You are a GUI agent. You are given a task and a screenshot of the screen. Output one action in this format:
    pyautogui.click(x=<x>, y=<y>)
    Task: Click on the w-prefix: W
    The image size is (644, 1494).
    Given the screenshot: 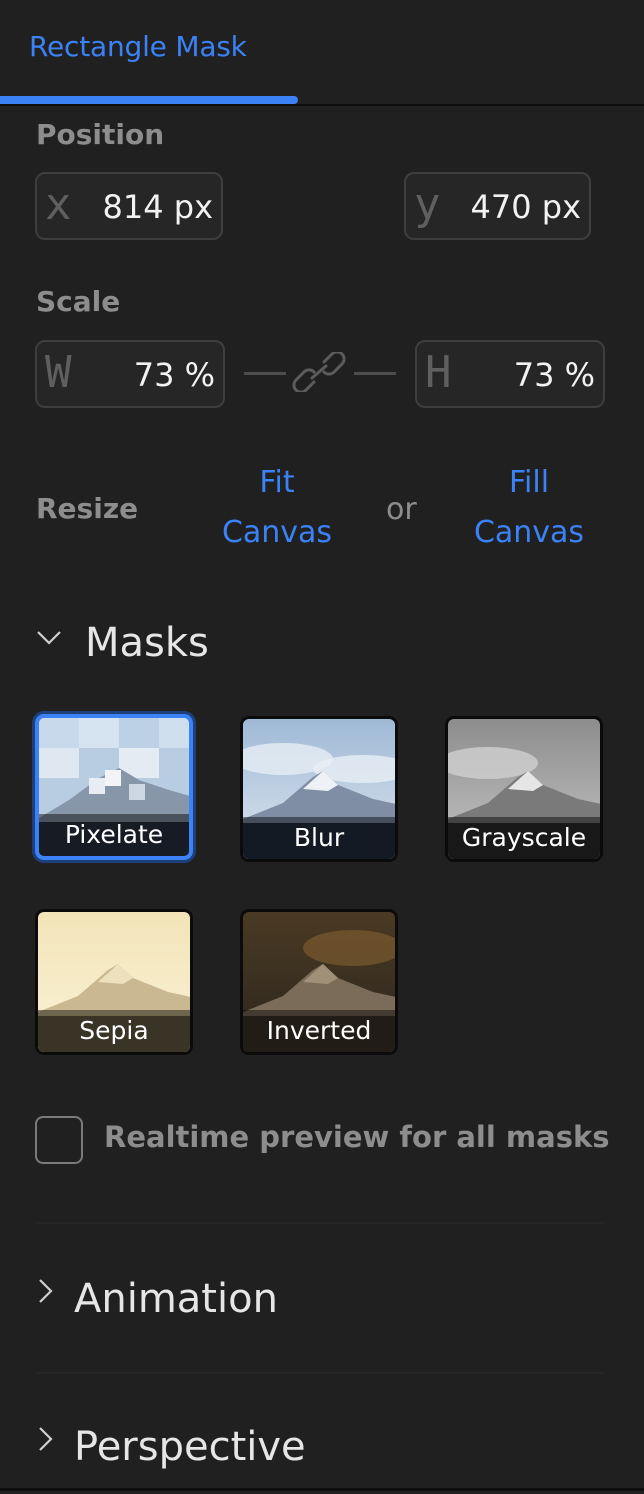 What is the action you would take?
    pyautogui.click(x=58, y=372)
    